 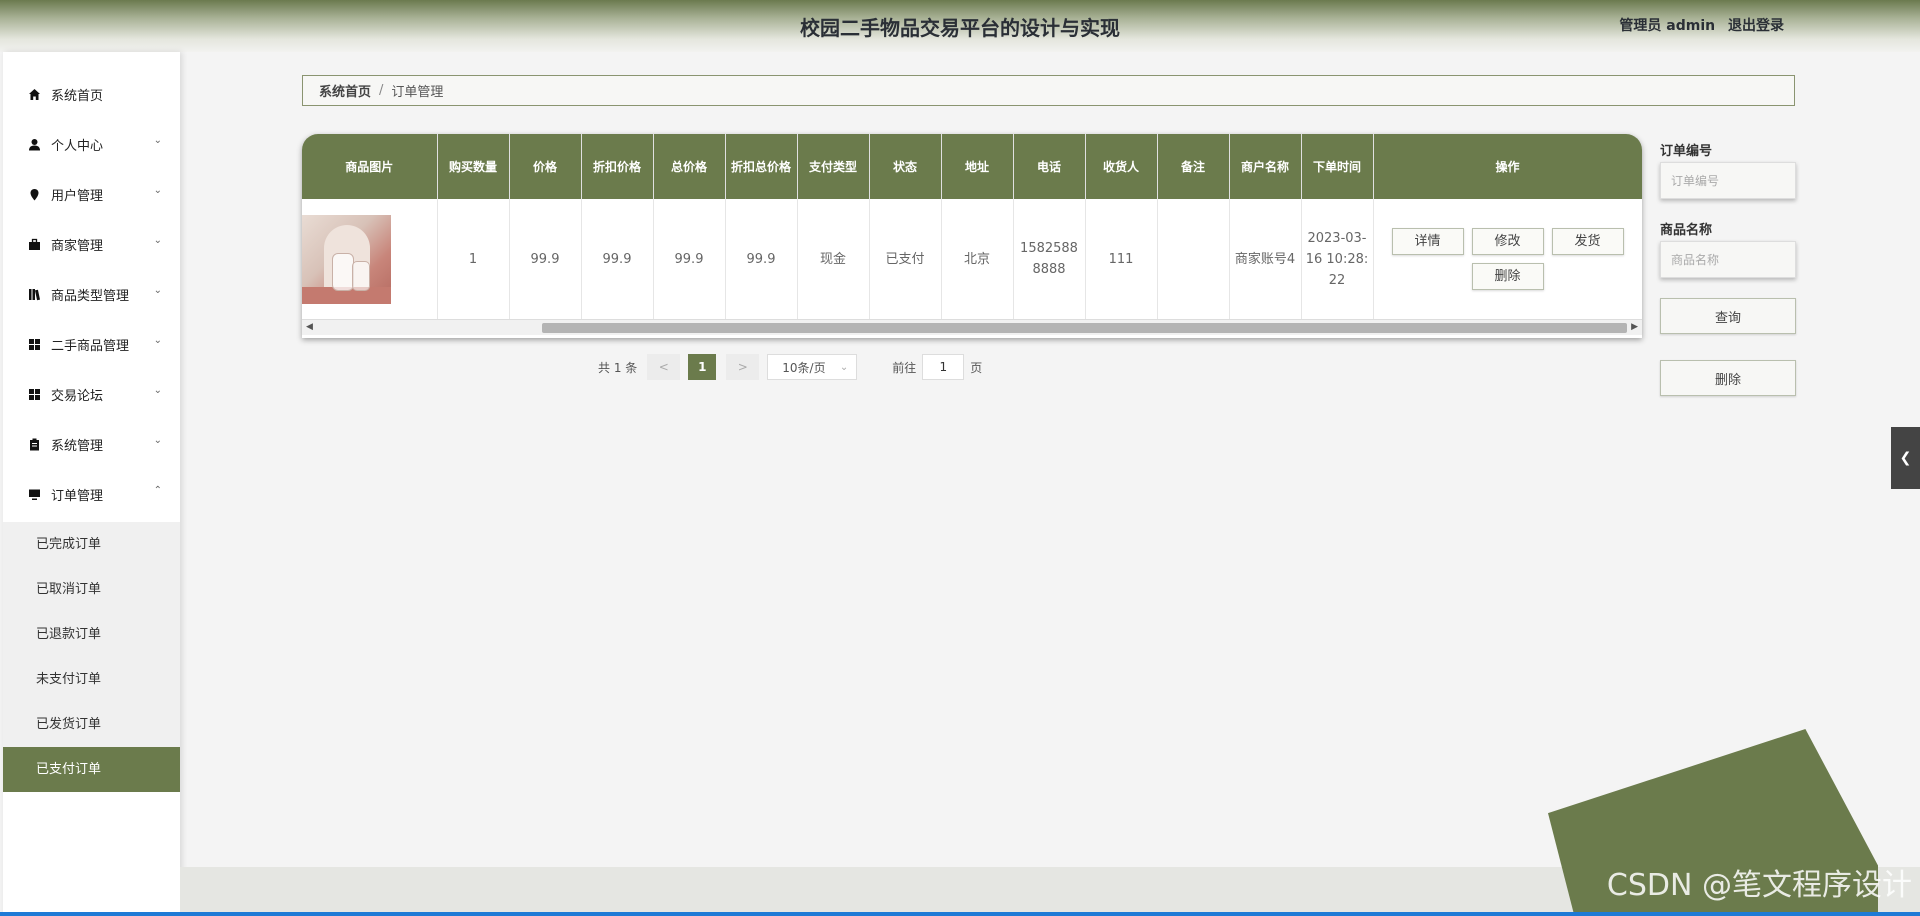 I want to click on sidebar-item-label: 二手商品管理, so click(x=90, y=346).